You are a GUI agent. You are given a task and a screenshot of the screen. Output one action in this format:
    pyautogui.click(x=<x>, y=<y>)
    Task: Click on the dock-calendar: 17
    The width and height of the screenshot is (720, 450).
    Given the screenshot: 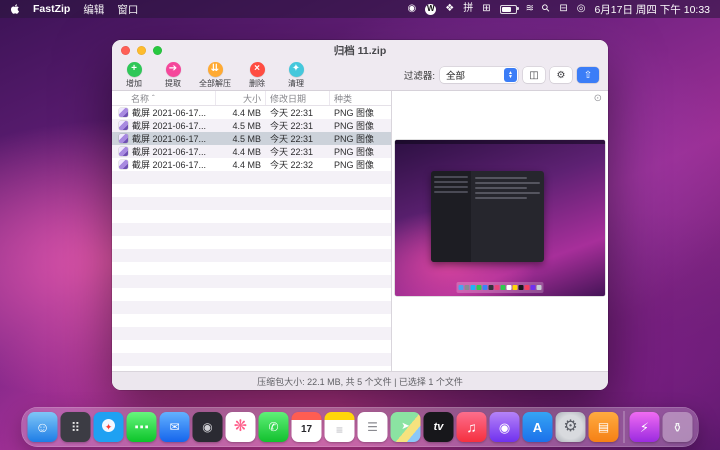 What is the action you would take?
    pyautogui.click(x=306, y=427)
    